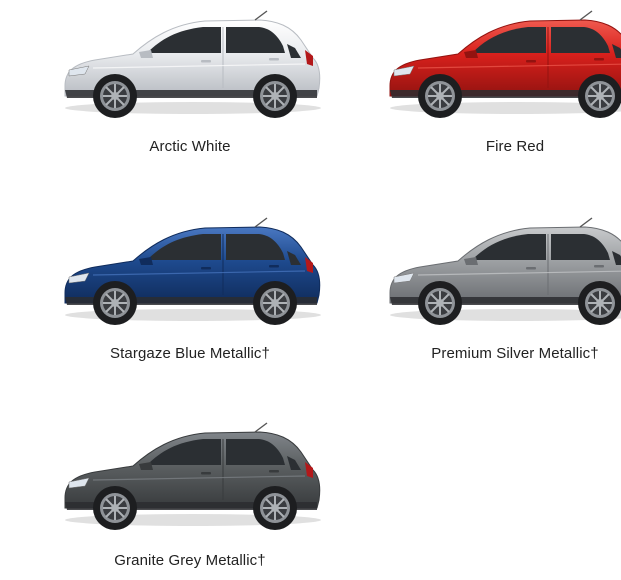 The height and width of the screenshot is (580, 621). I want to click on color-swatch-fire-red: Fire Red, so click(488, 88).